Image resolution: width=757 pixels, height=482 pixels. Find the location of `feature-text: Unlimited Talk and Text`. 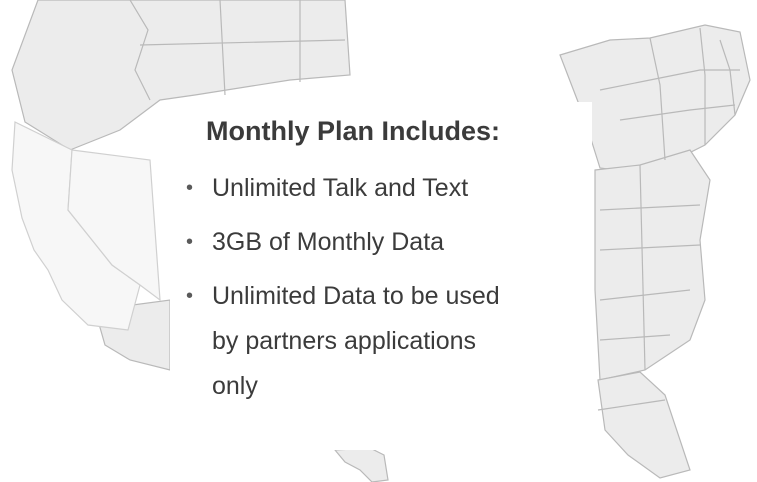

feature-text: Unlimited Talk and Text is located at coordinates (340, 188).